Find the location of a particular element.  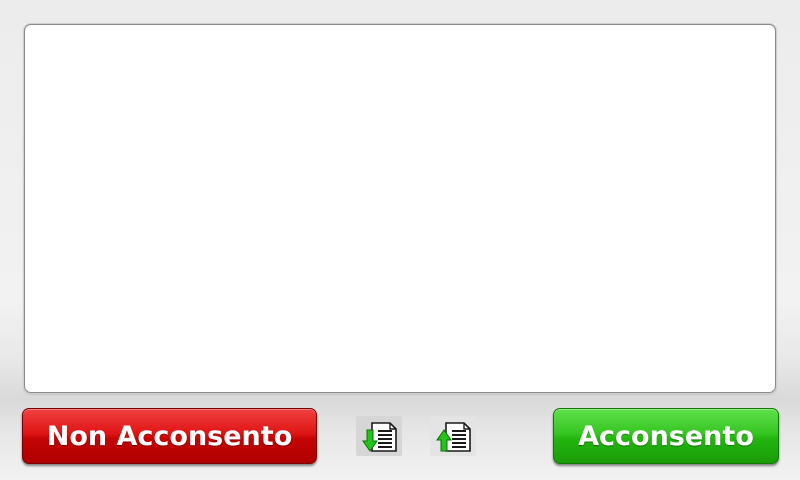

document-download-icon is located at coordinates (379, 436).